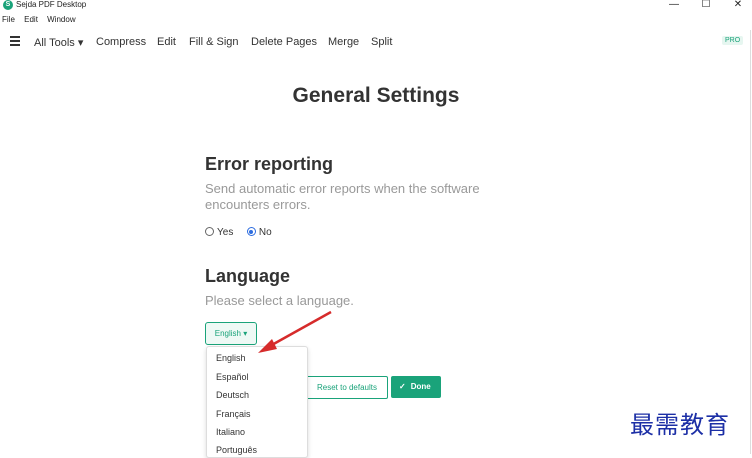 The width and height of the screenshot is (752, 458). Describe the element at coordinates (295, 331) in the screenshot. I see `annotation-arrow-icon` at that location.